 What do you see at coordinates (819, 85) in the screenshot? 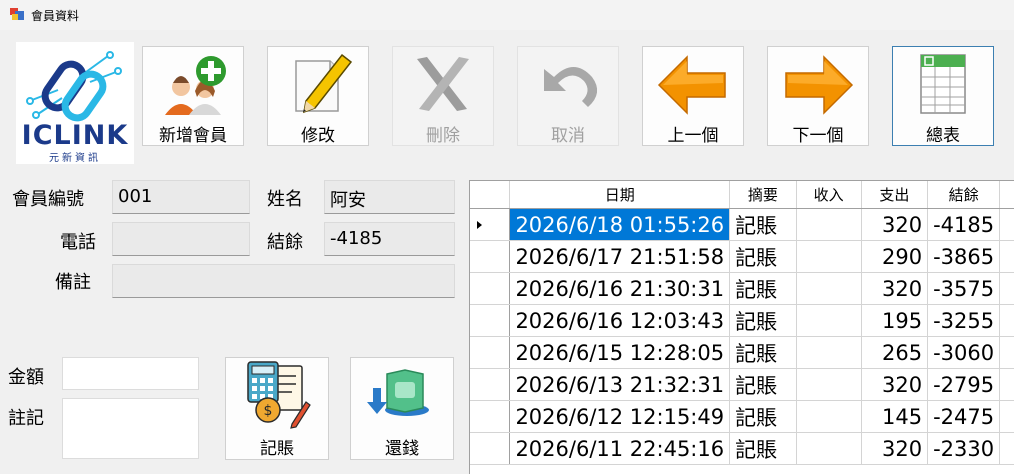
I see `arrow-right-icon` at bounding box center [819, 85].